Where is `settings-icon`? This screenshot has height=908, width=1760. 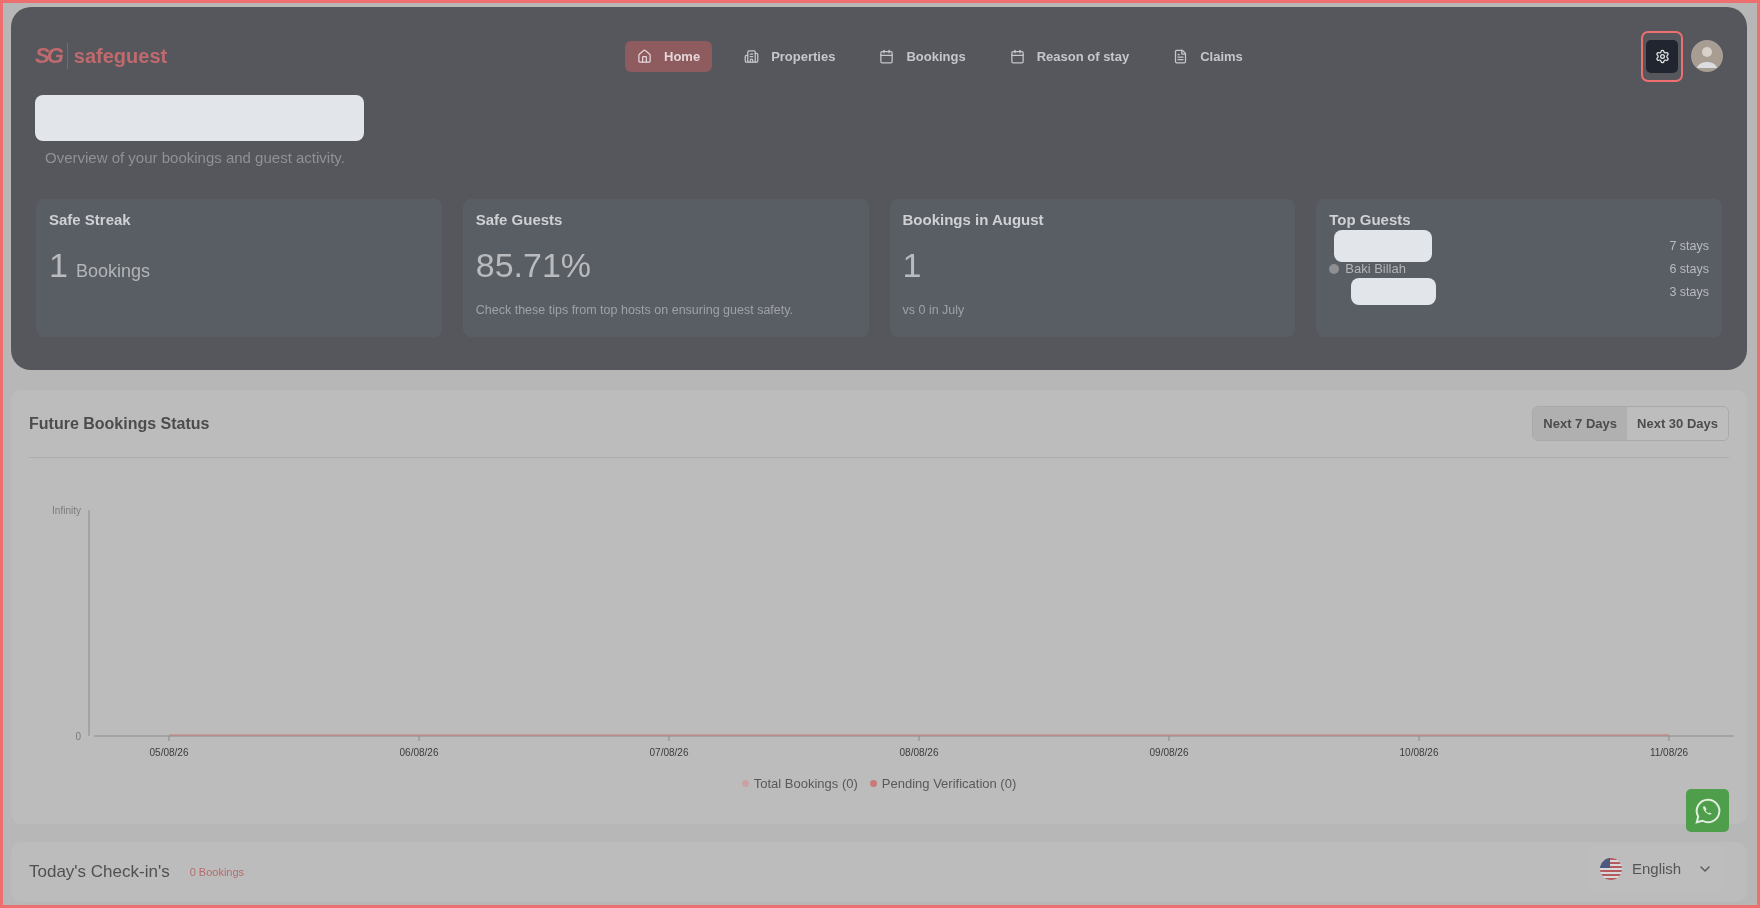 settings-icon is located at coordinates (1662, 56).